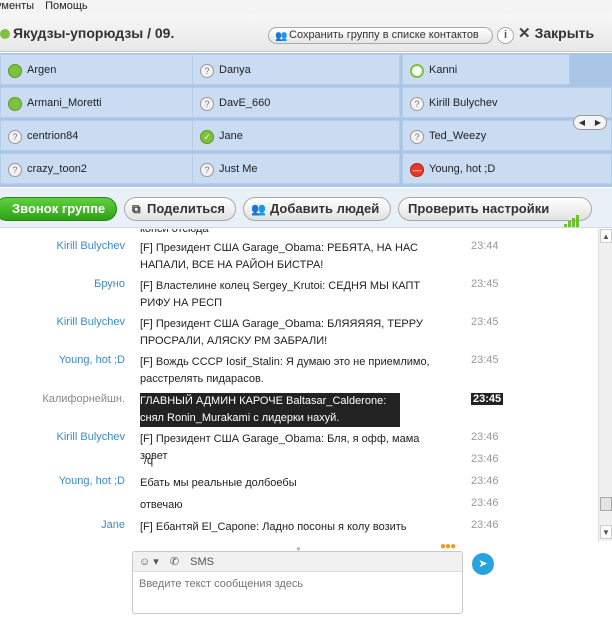  I want to click on add-people-icon: 👥, so click(258, 209).